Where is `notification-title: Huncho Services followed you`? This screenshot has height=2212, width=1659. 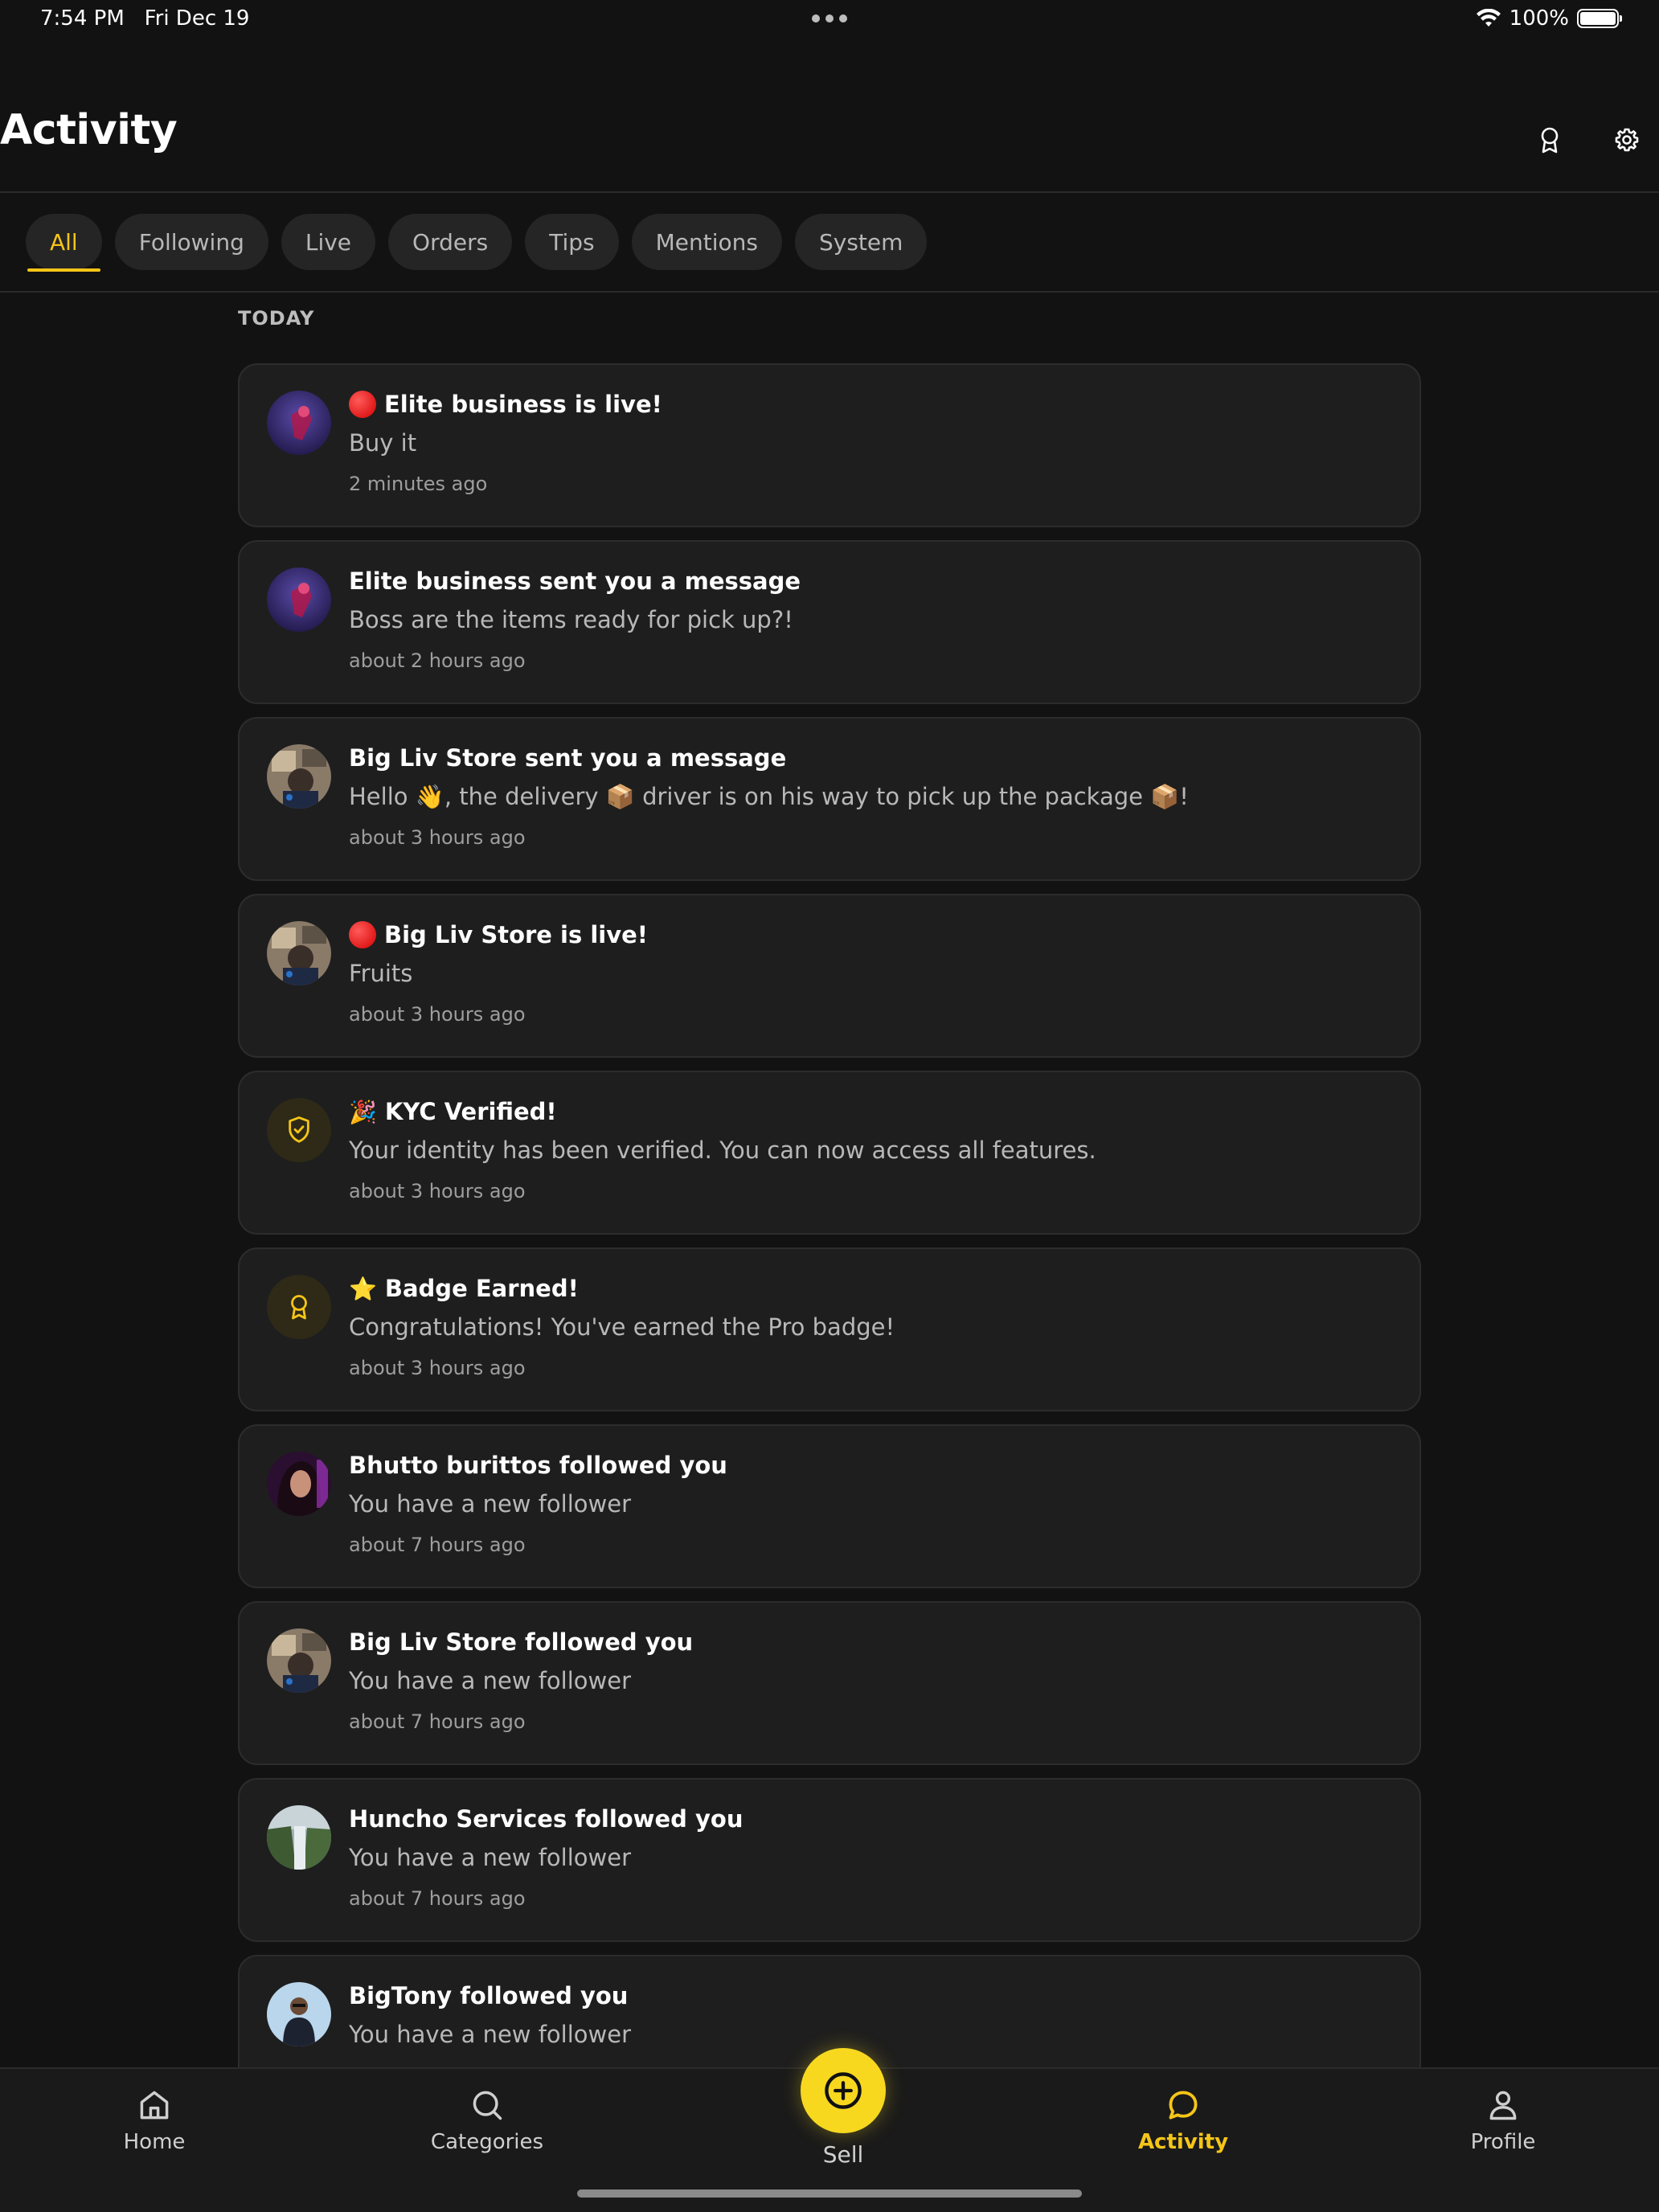 notification-title: Huncho Services followed you is located at coordinates (546, 1819).